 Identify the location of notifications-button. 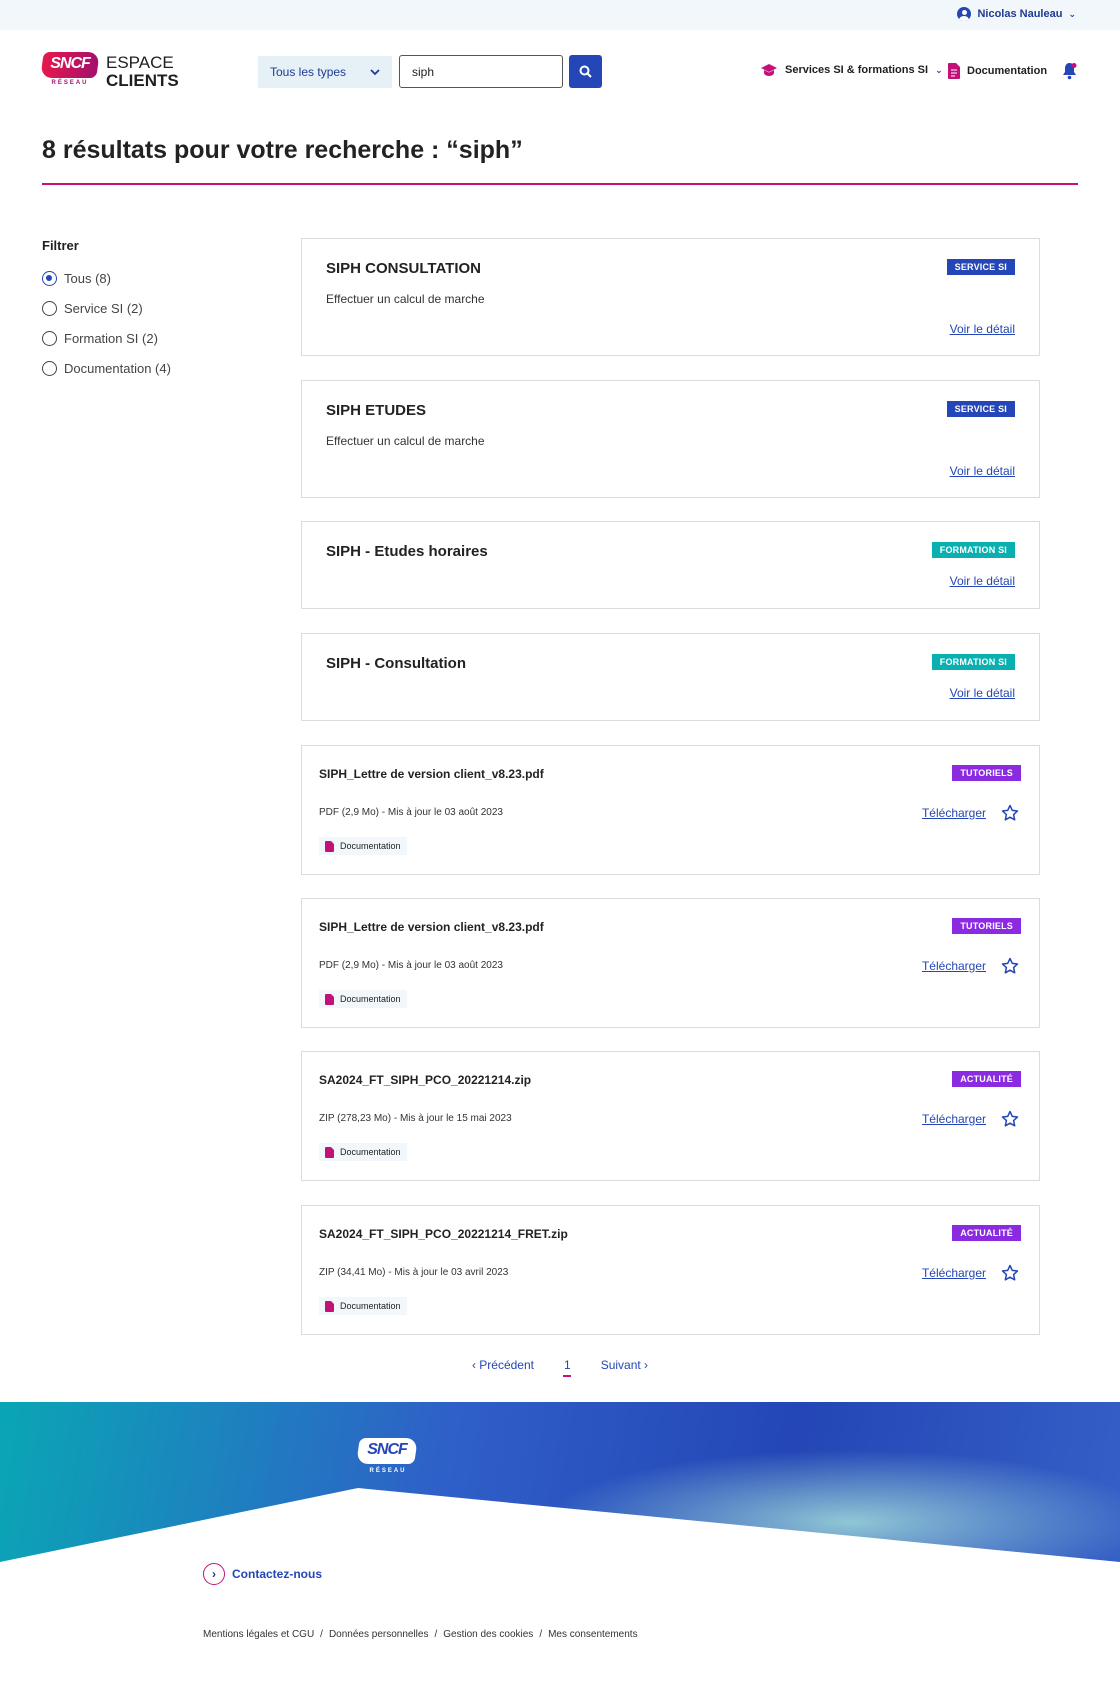
(1069, 73).